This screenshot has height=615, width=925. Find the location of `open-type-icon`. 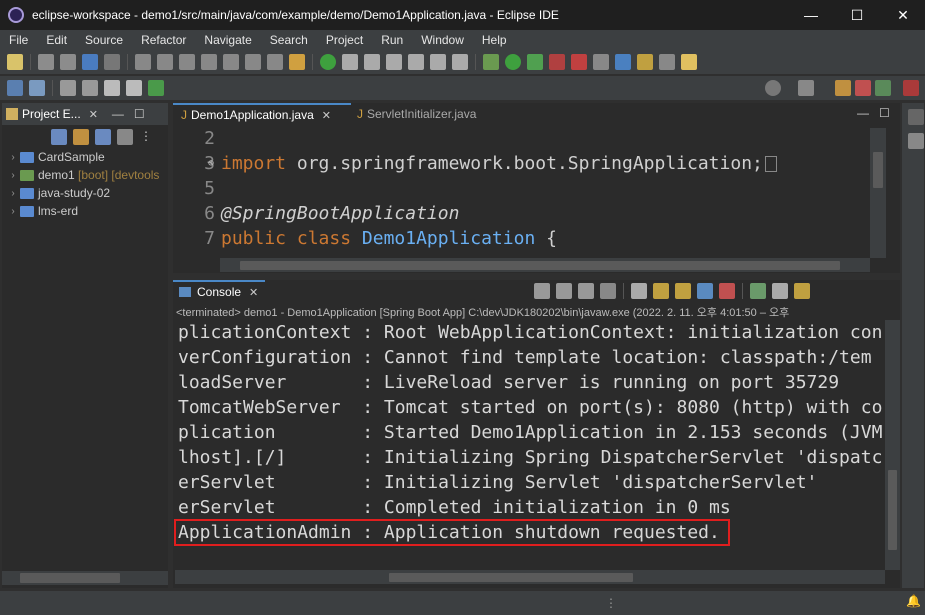

open-type-icon is located at coordinates (645, 62).